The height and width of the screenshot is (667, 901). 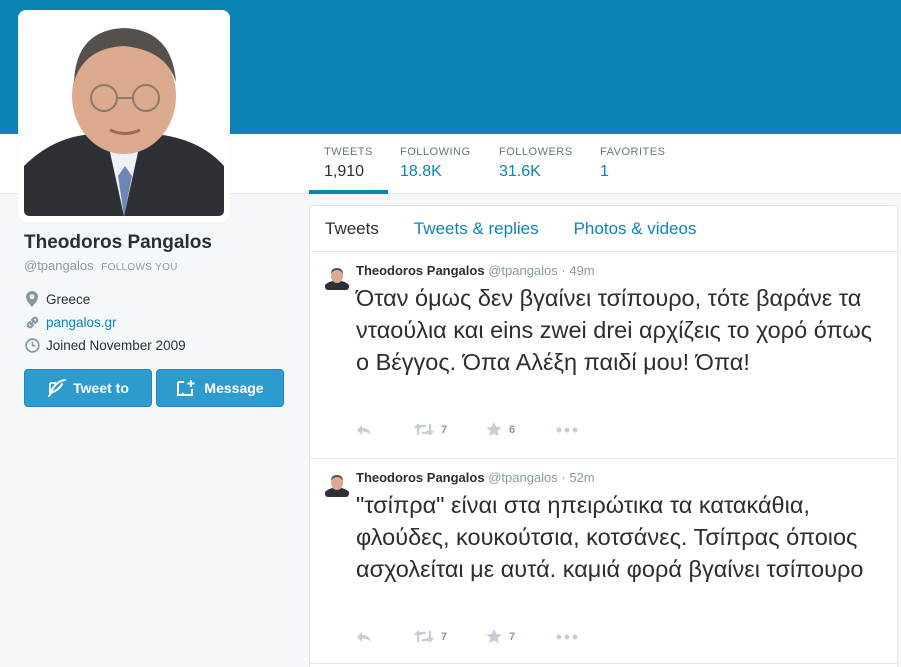 I want to click on tweet-timestamp: · 52m, so click(x=577, y=477).